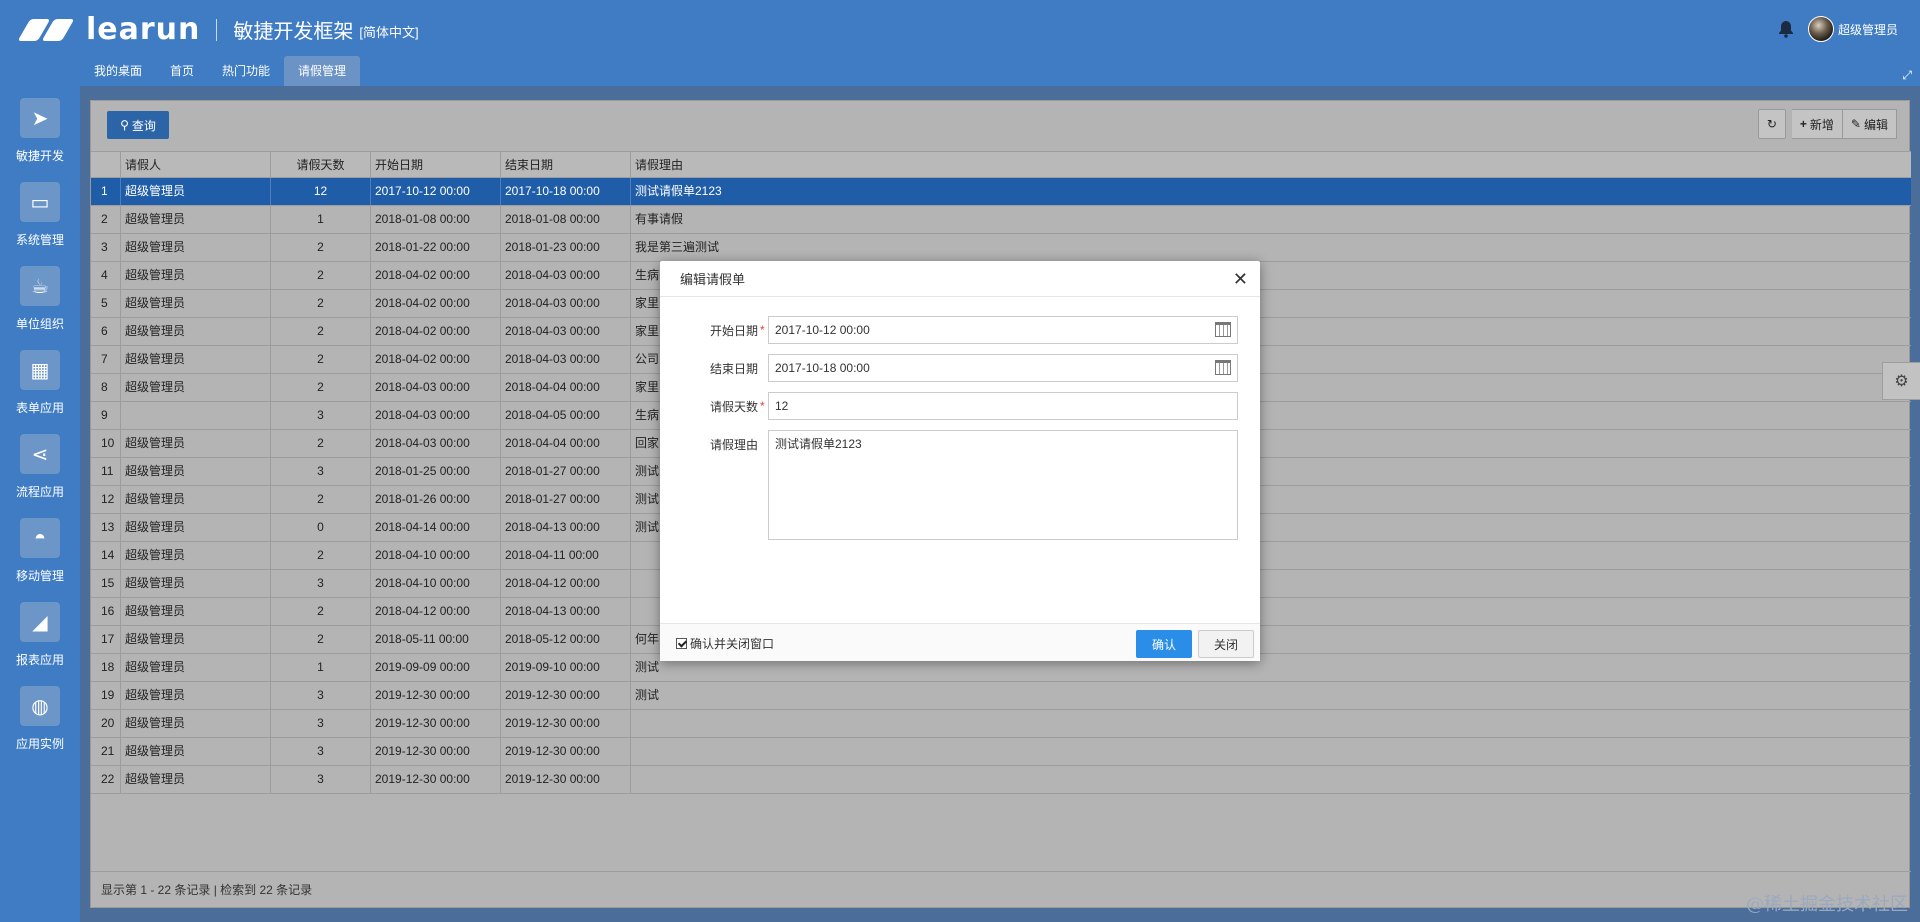 The height and width of the screenshot is (922, 1920). I want to click on end-date-cell: 2018-04-12 00:00, so click(566, 583).